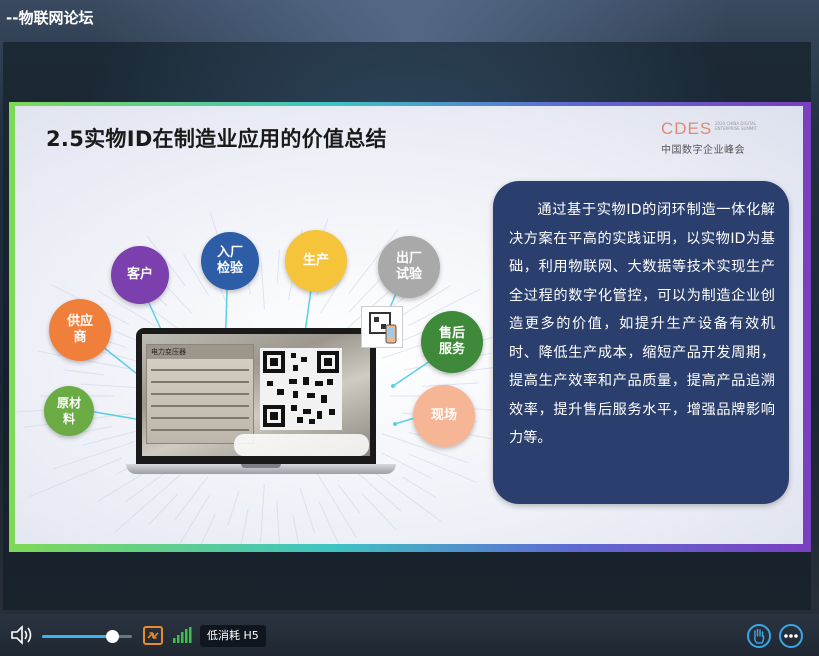  I want to click on signal-icon, so click(182, 635).